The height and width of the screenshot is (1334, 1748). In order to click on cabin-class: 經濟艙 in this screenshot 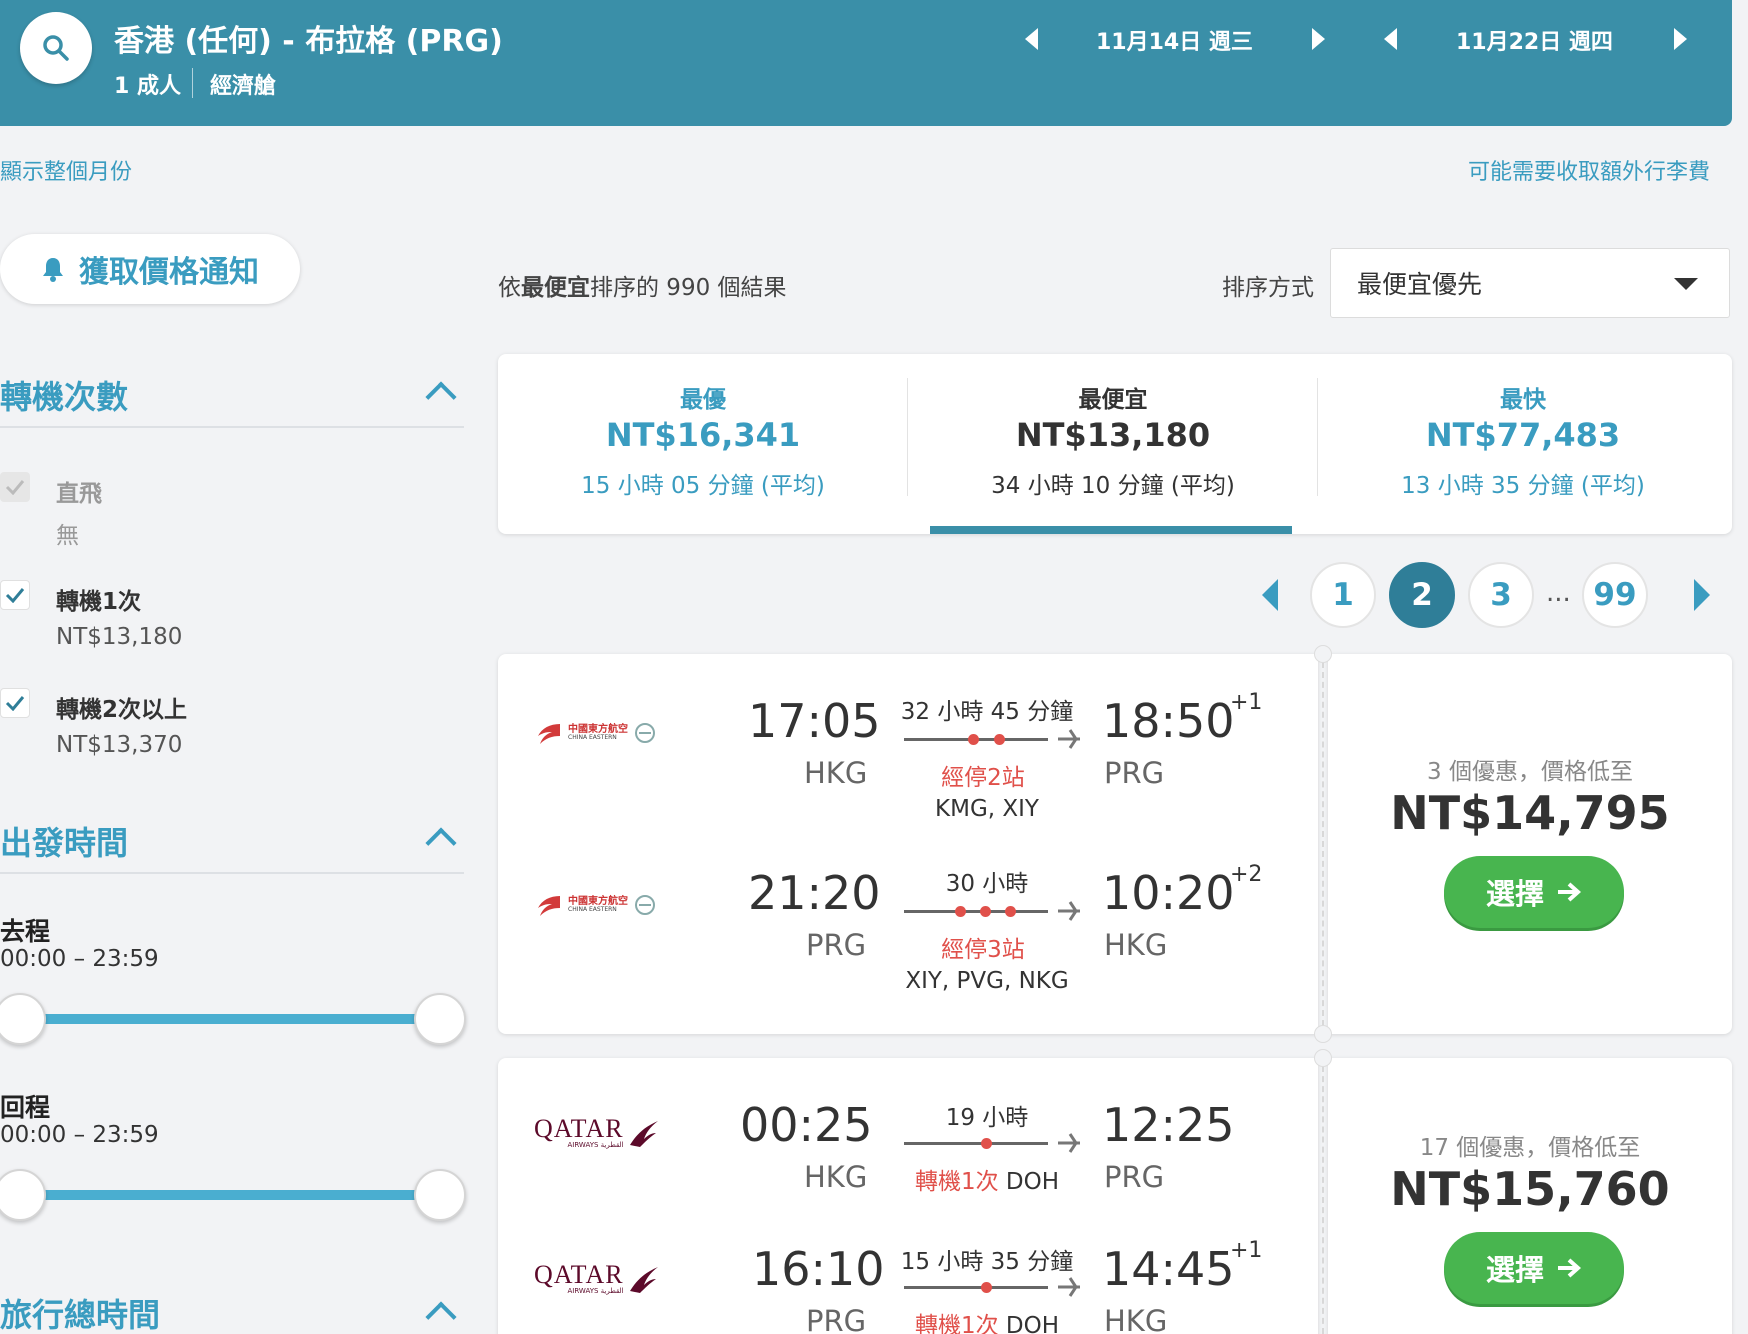, I will do `click(243, 84)`.